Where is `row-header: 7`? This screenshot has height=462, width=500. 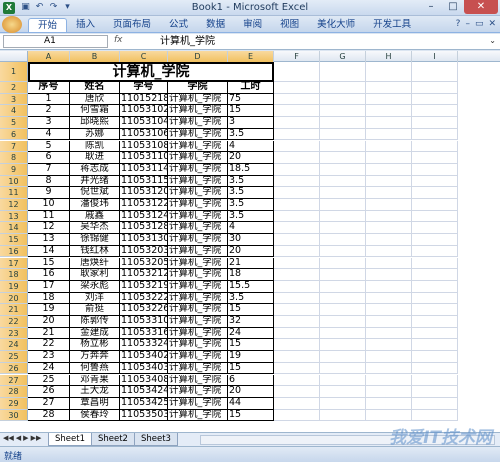 row-header: 7 is located at coordinates (14, 146).